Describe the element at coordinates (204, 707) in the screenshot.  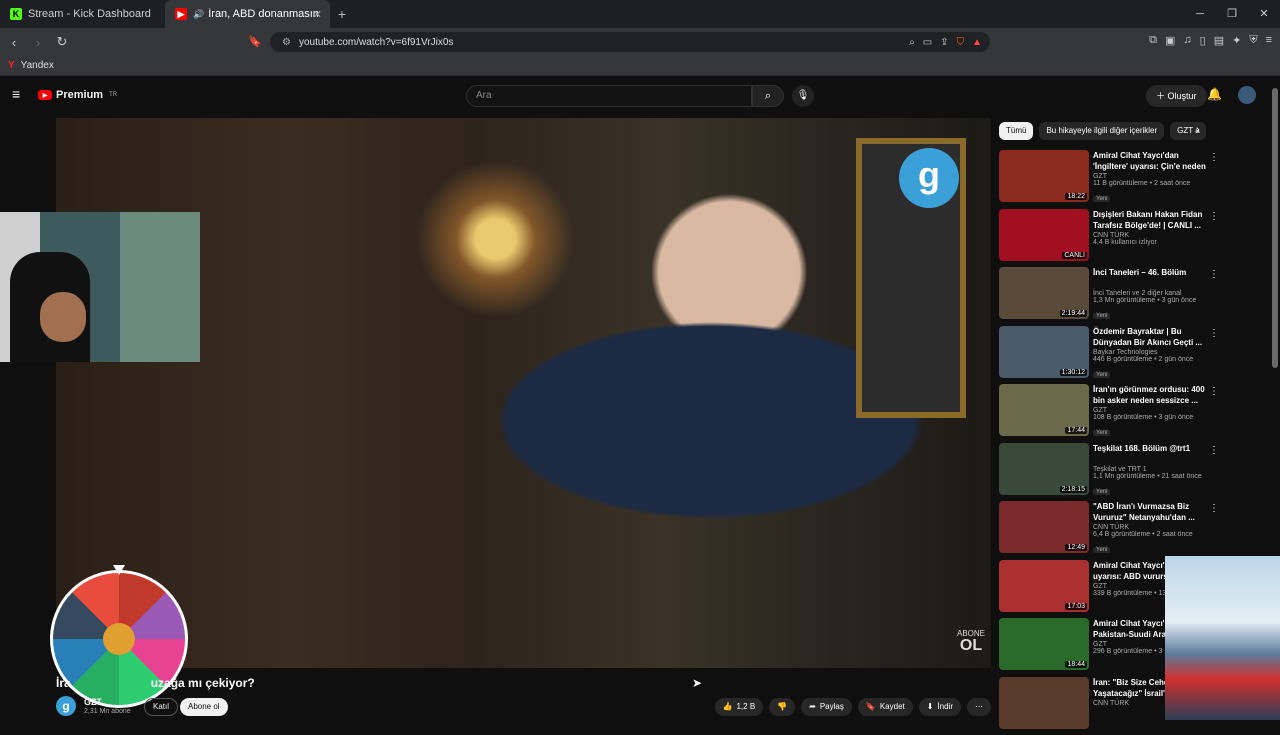
I see `subscribe-button: Abone ol` at that location.